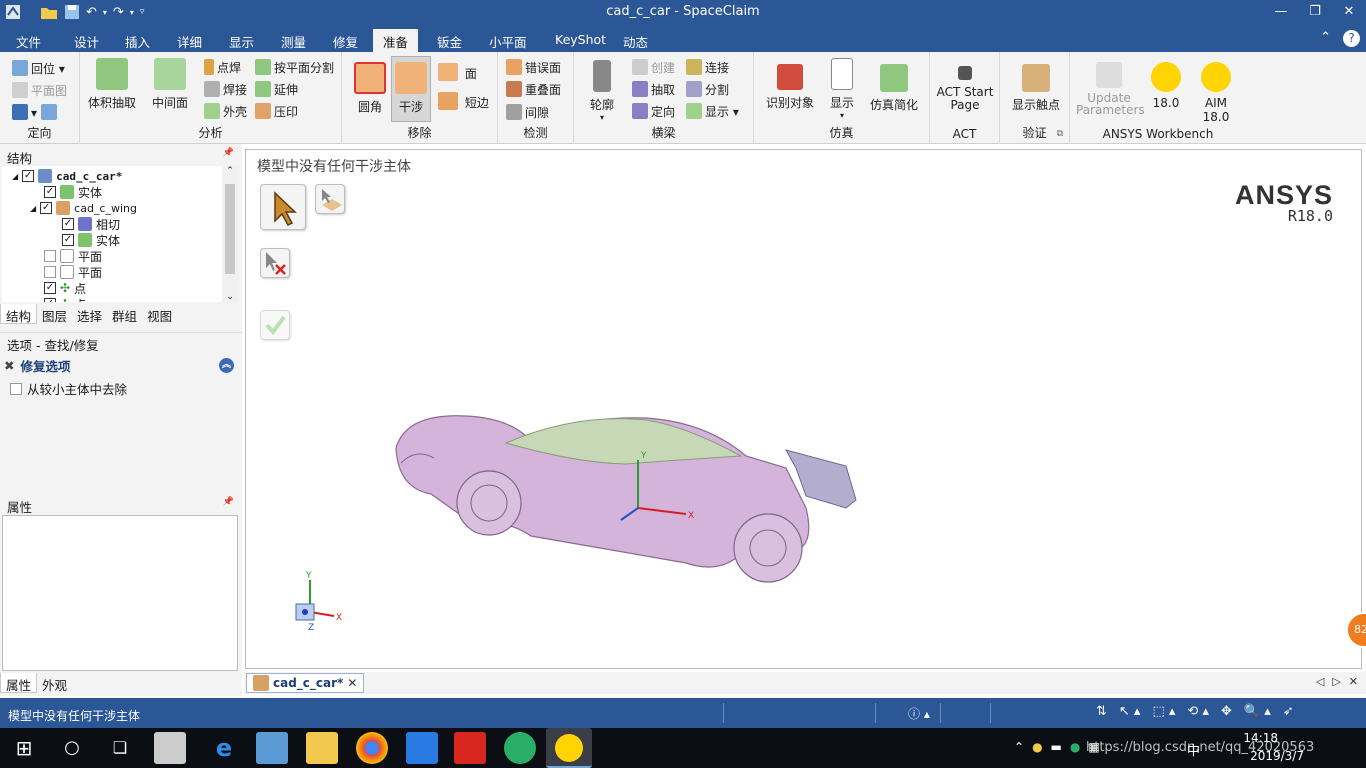 The height and width of the screenshot is (768, 1366). I want to click on pan-icon: ✥, so click(1226, 711).